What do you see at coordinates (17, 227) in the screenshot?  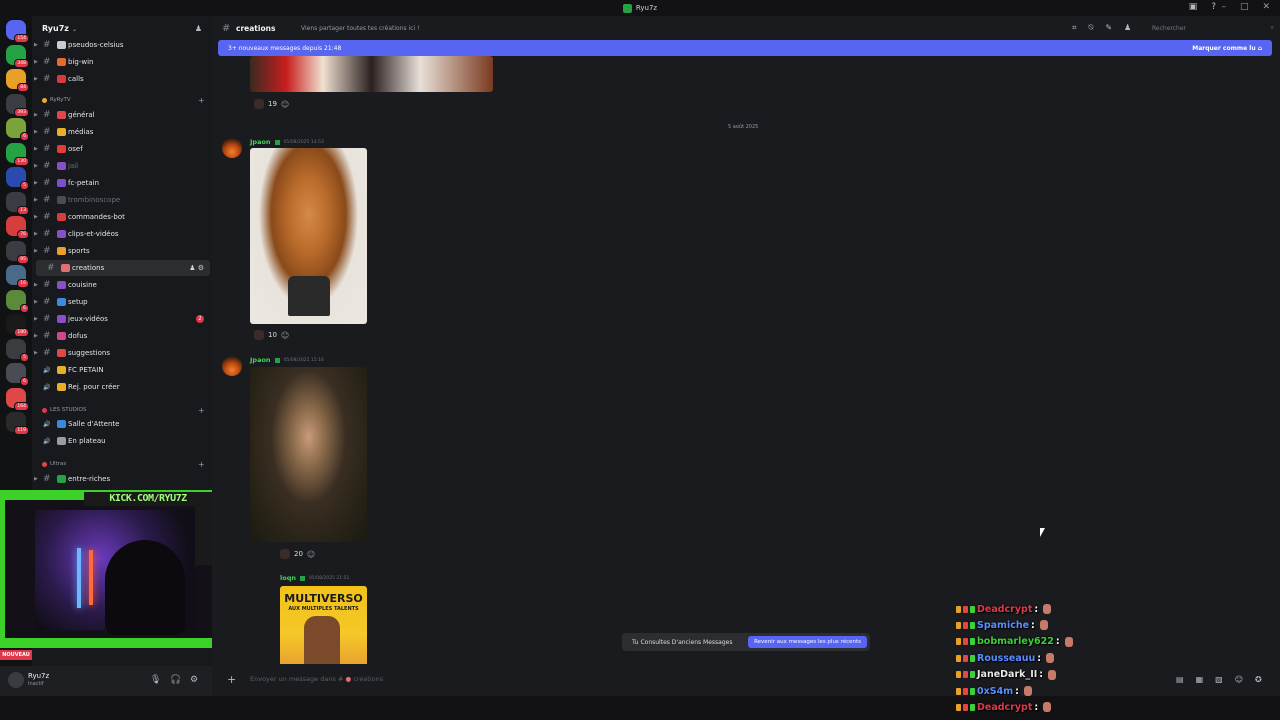 I see `server-icon: 76` at bounding box center [17, 227].